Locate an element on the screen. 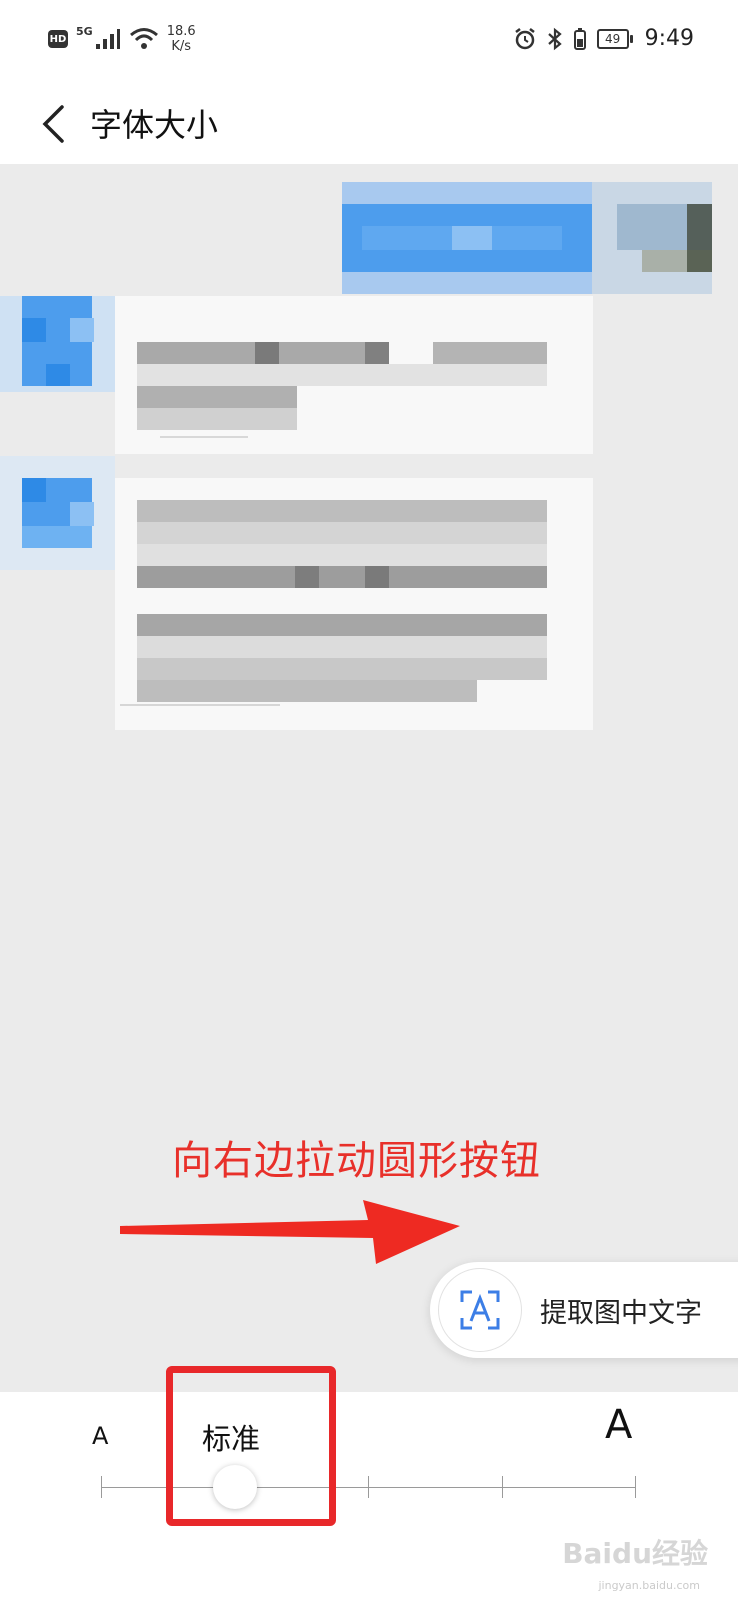 Image resolution: width=738 pixels, height=1600 pixels. text-recognition-icon is located at coordinates (480, 1310).